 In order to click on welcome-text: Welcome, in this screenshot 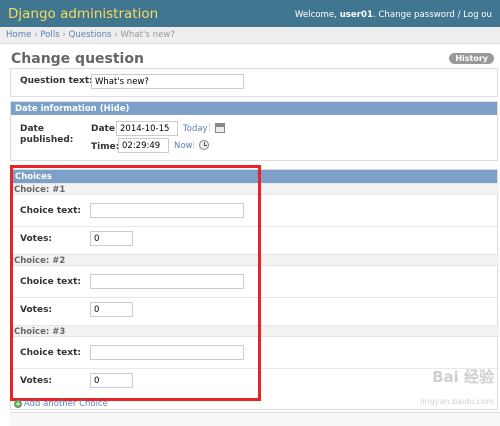, I will do `click(315, 15)`.